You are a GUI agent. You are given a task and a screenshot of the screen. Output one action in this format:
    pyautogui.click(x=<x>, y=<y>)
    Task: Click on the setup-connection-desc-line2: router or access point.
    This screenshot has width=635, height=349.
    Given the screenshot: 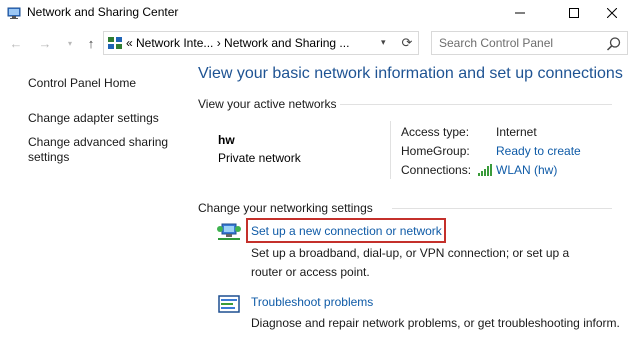 What is the action you would take?
    pyautogui.click(x=310, y=272)
    